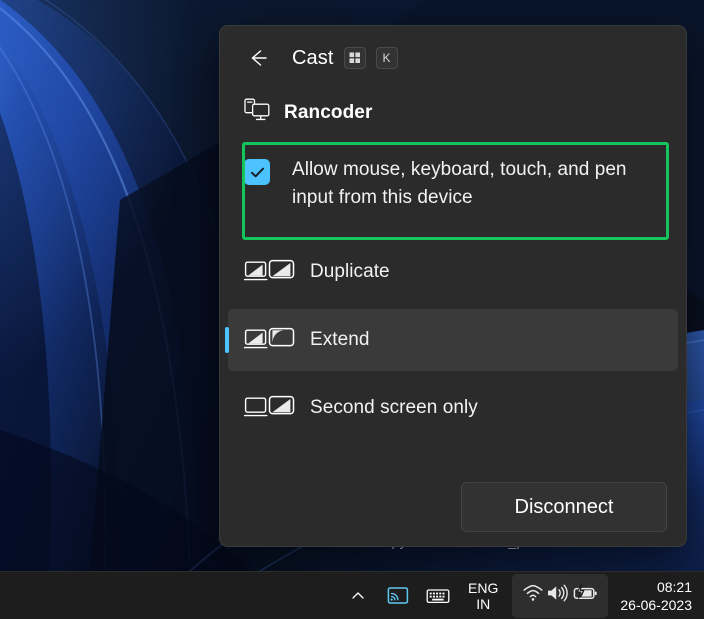 Image resolution: width=704 pixels, height=619 pixels. I want to click on battery-glyph, so click(586, 591).